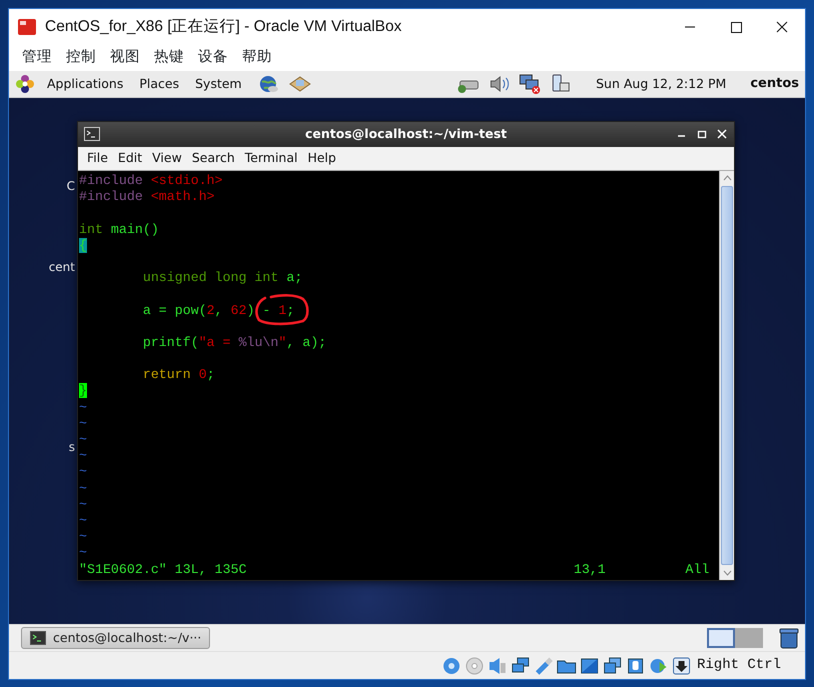  What do you see at coordinates (71, 447) in the screenshot?
I see `desktop-icon-label: s` at bounding box center [71, 447].